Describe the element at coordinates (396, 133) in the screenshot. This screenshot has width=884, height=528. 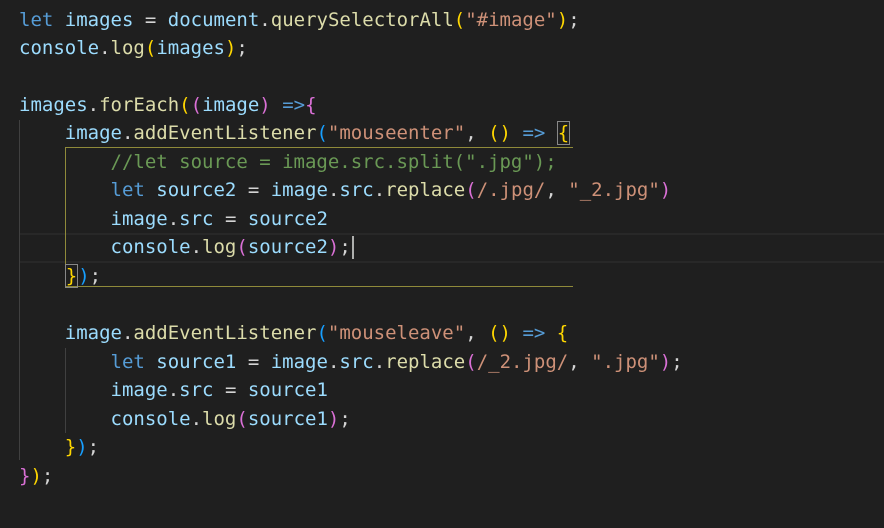
I see `token-string: "mouseenter"` at that location.